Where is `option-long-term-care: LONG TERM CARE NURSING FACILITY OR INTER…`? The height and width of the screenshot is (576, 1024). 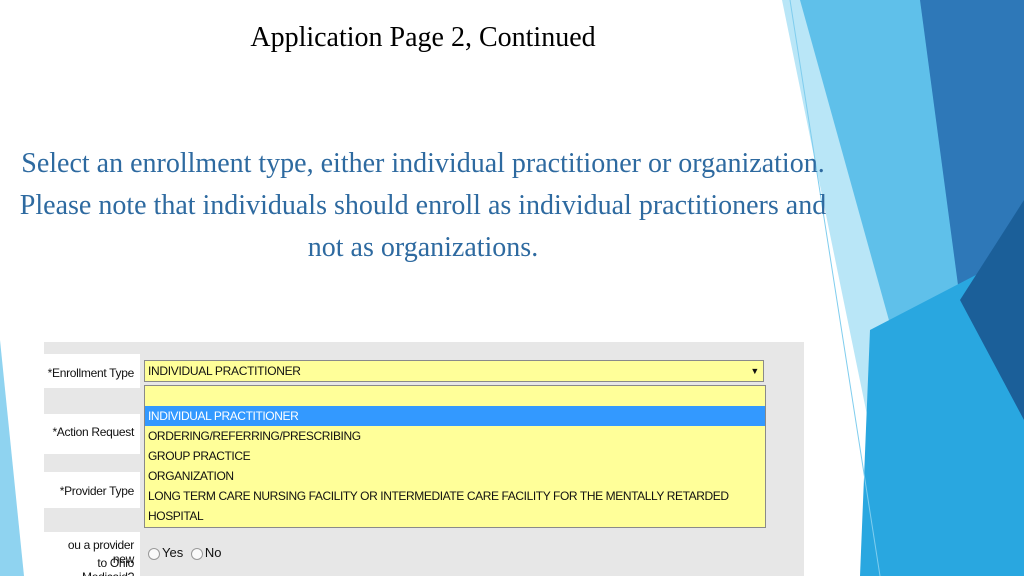 option-long-term-care: LONG TERM CARE NURSING FACILITY OR INTER… is located at coordinates (455, 496).